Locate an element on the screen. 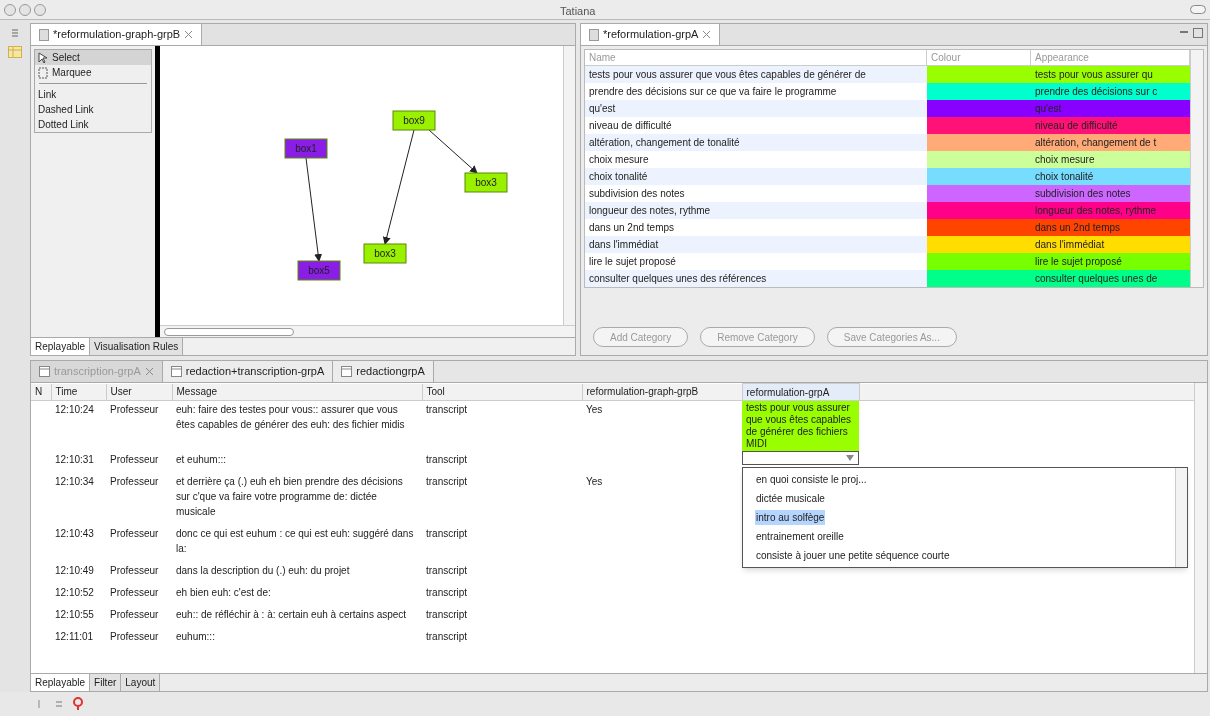 Image resolution: width=1210 pixels, height=716 pixels. palette-item: Dashed Link is located at coordinates (93, 109).